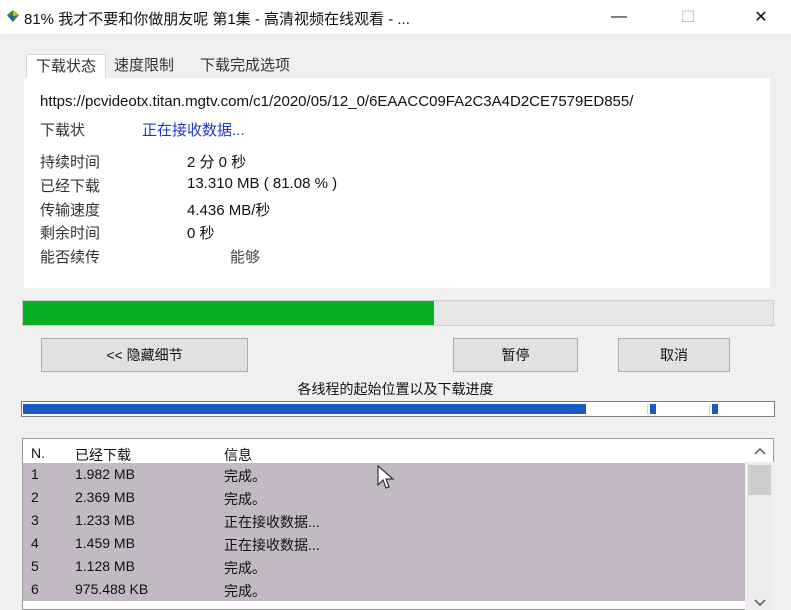 The width and height of the screenshot is (791, 610). What do you see at coordinates (144, 66) in the screenshot?
I see `tab-speed-limit: 速度限制` at bounding box center [144, 66].